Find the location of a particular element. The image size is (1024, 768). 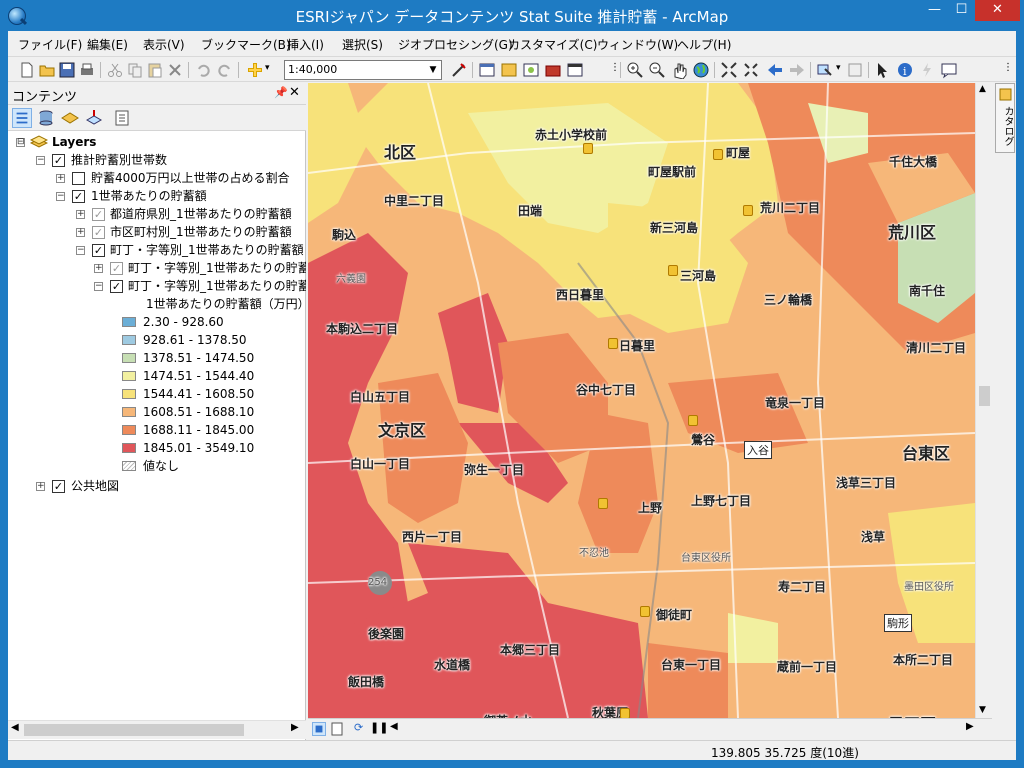

save-icon is located at coordinates (67, 70).